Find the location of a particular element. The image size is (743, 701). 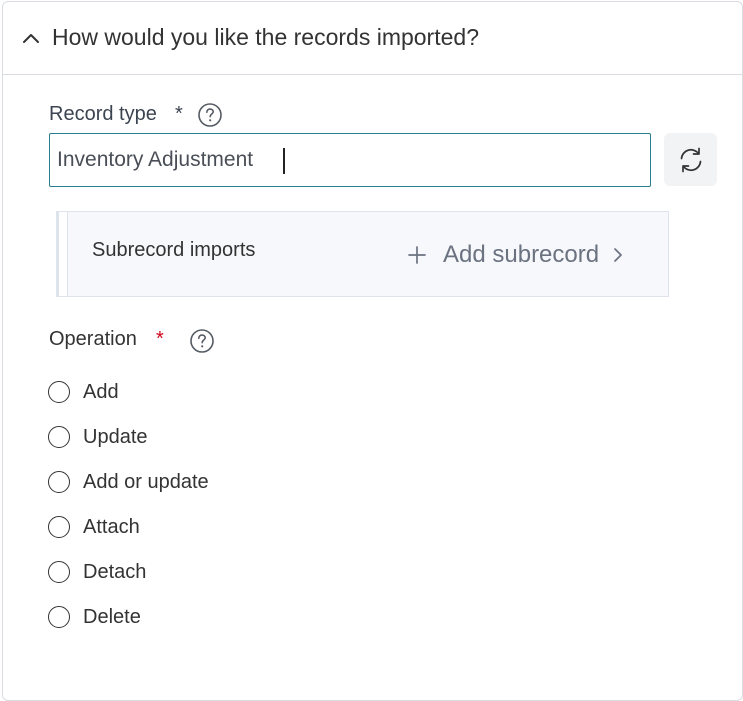

refresh-icon is located at coordinates (690, 159).